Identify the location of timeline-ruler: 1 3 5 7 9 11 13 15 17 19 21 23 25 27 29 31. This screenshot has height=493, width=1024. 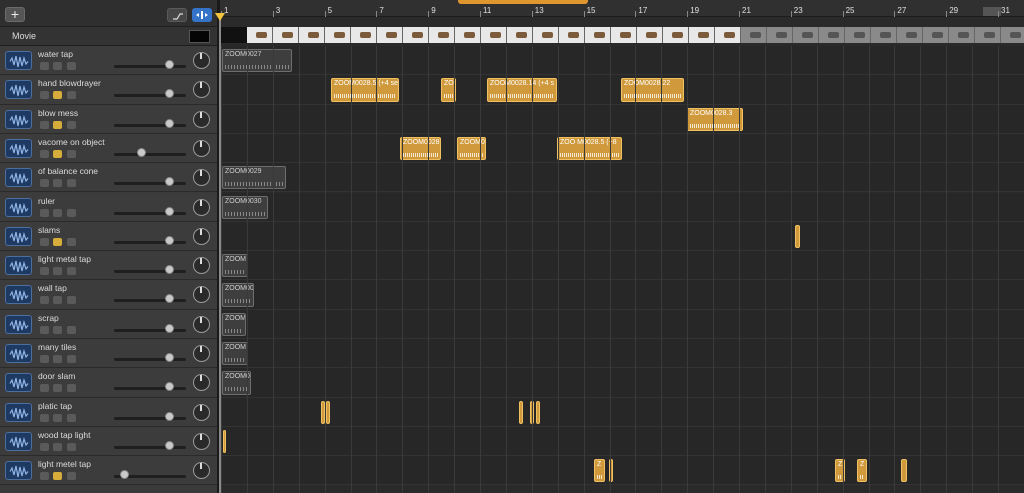
(622, 8).